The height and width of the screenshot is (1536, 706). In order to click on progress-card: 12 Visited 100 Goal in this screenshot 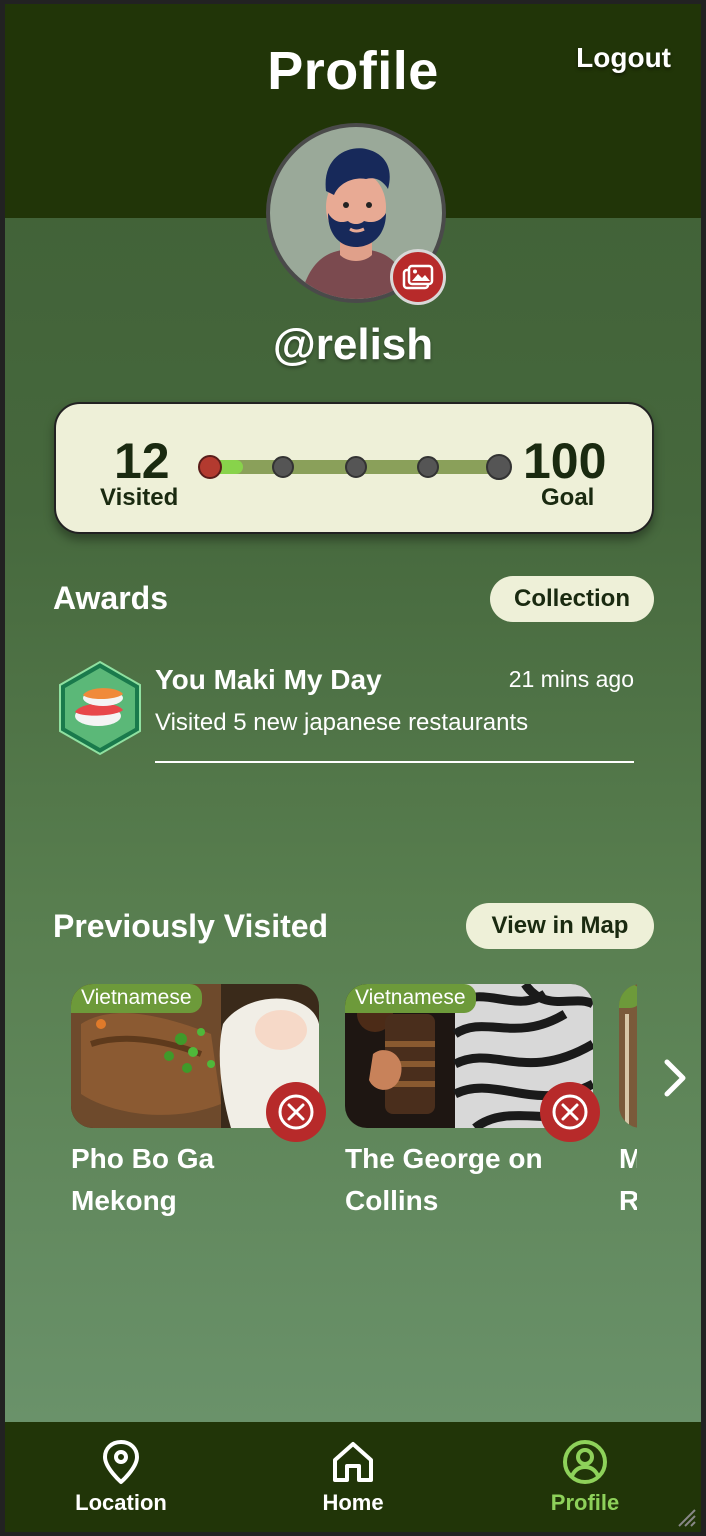, I will do `click(354, 468)`.